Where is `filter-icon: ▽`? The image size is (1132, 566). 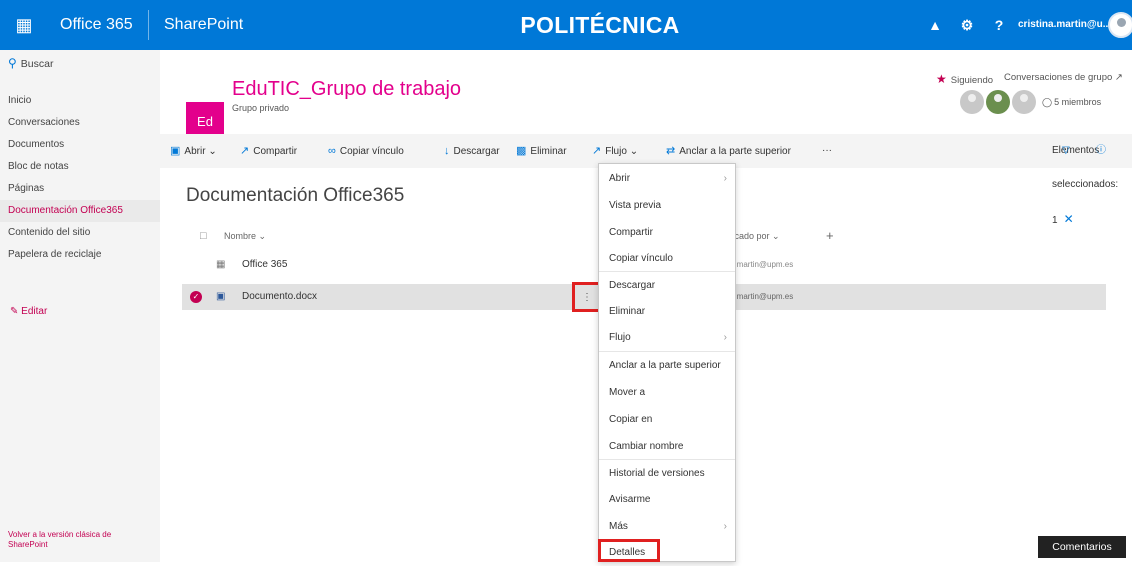 filter-icon: ▽ is located at coordinates (1066, 151).